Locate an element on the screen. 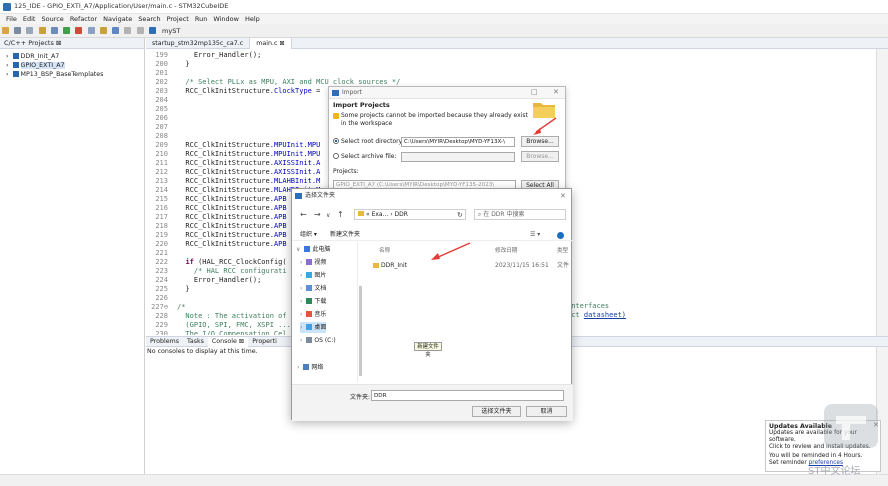 This screenshot has height=486, width=888. tab-startup-file: startup_stm32mp135c_ca7.c is located at coordinates (198, 43).